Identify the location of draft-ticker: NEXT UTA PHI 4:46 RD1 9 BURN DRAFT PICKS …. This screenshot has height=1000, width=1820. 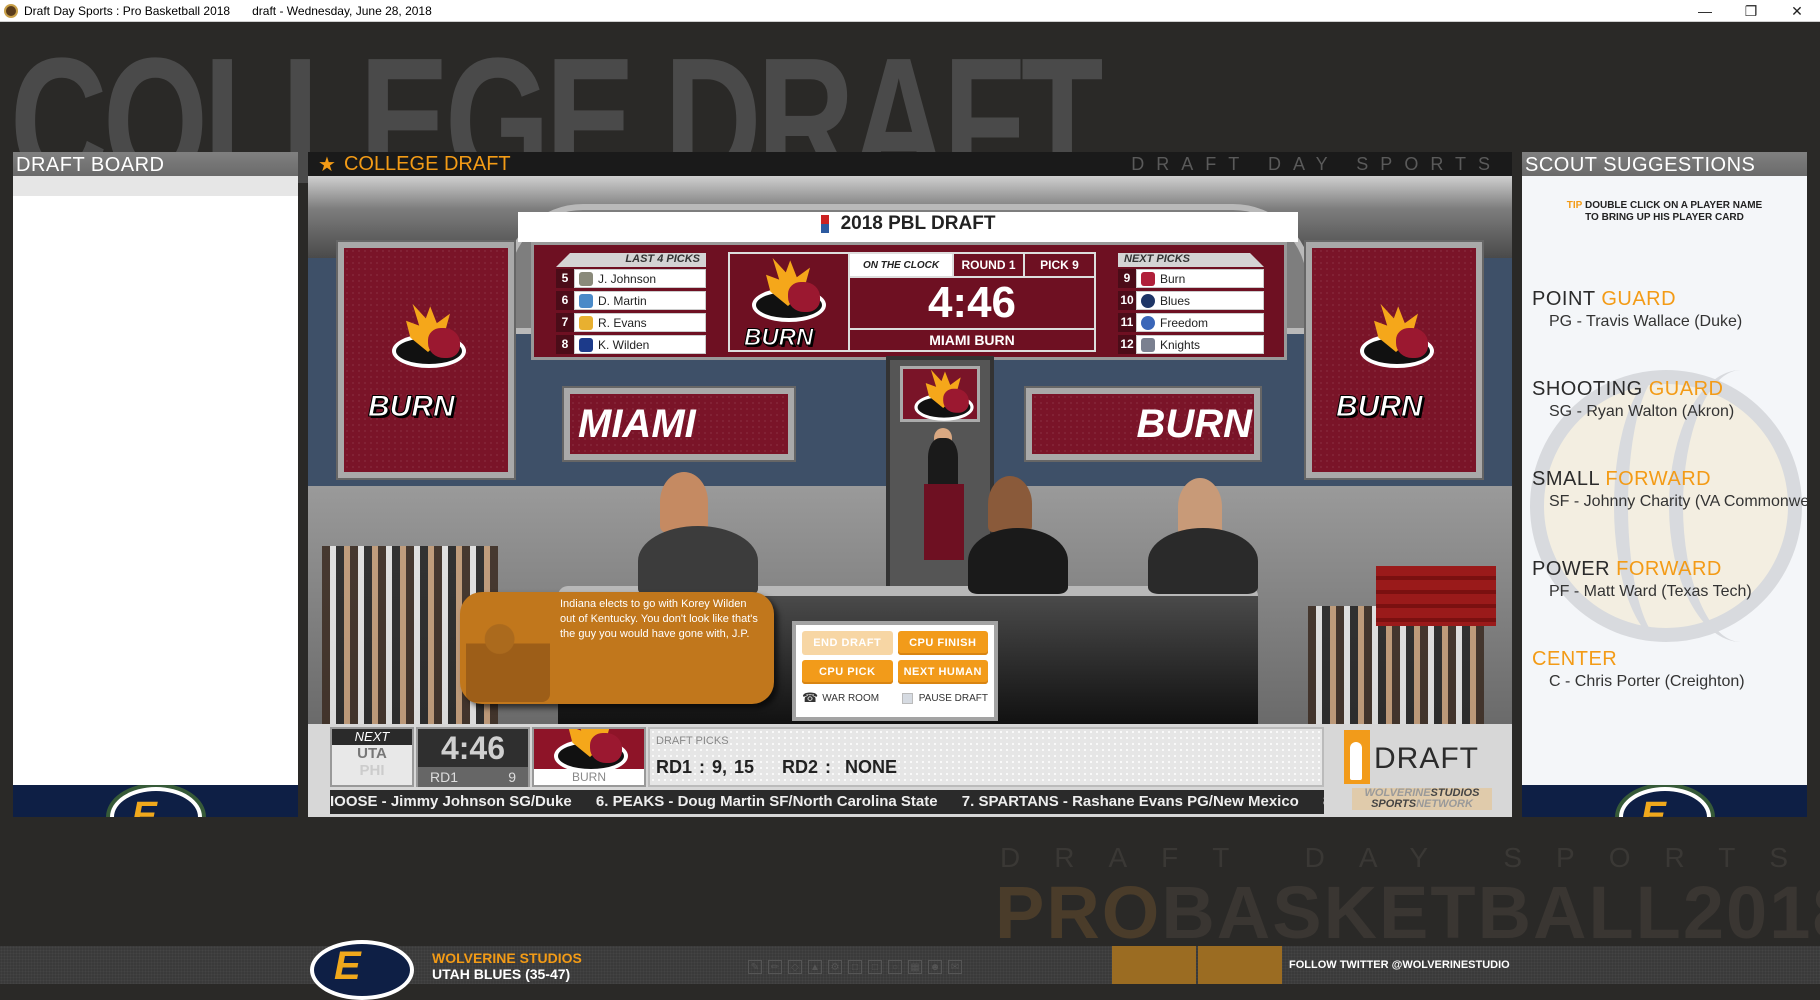
(910, 770).